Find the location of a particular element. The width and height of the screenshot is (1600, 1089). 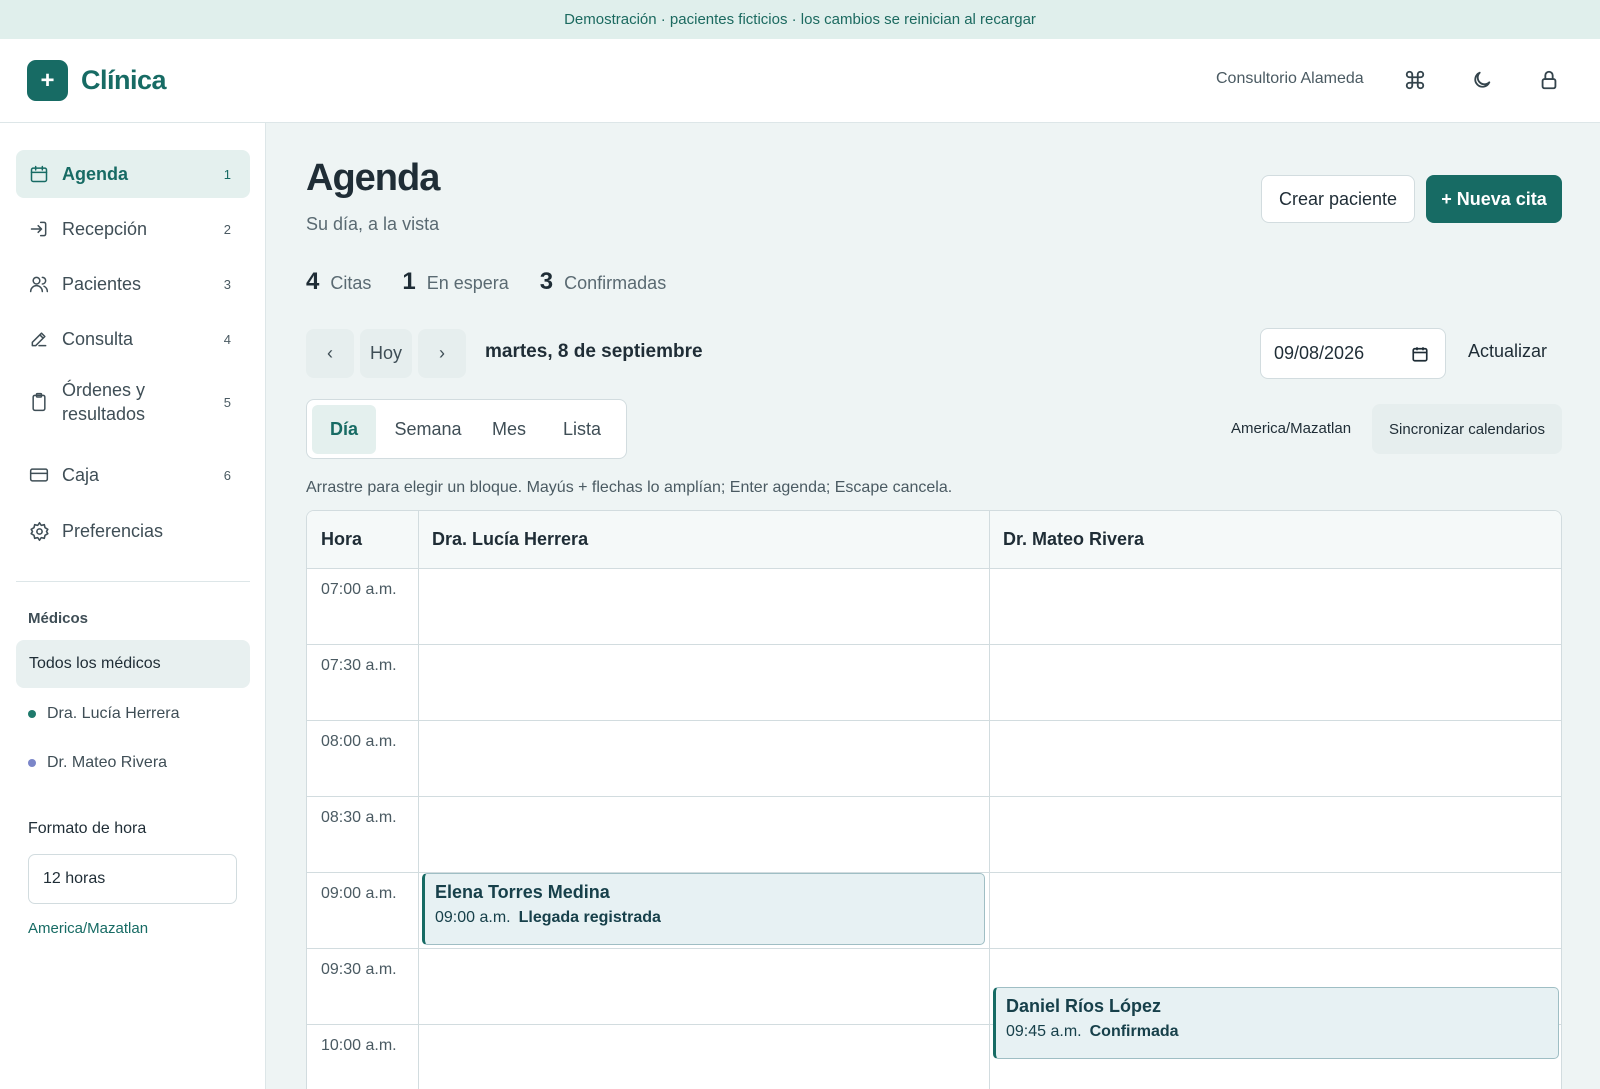

sidebar-item-agenda: Agenda 1 is located at coordinates (133, 174).